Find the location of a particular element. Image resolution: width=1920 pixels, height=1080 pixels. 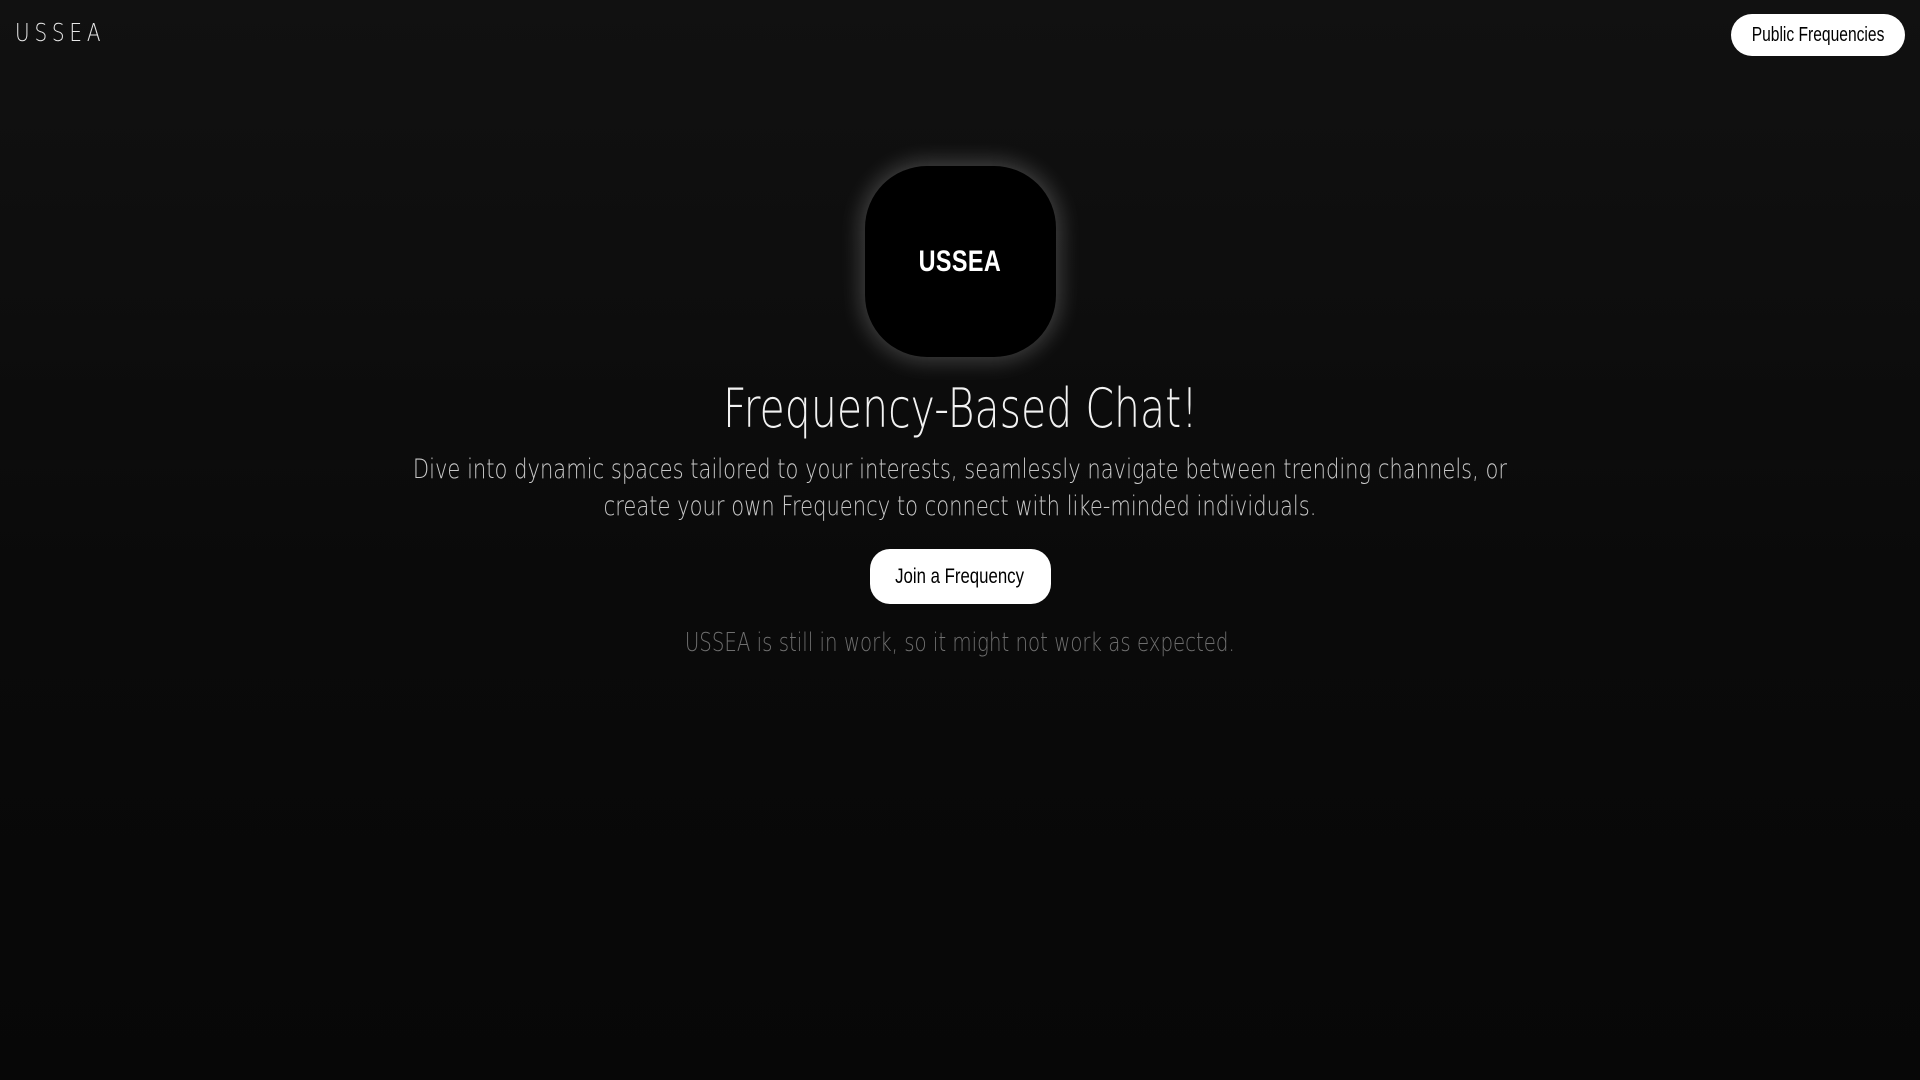

app-logo-text: USSEA is located at coordinates (960, 261).